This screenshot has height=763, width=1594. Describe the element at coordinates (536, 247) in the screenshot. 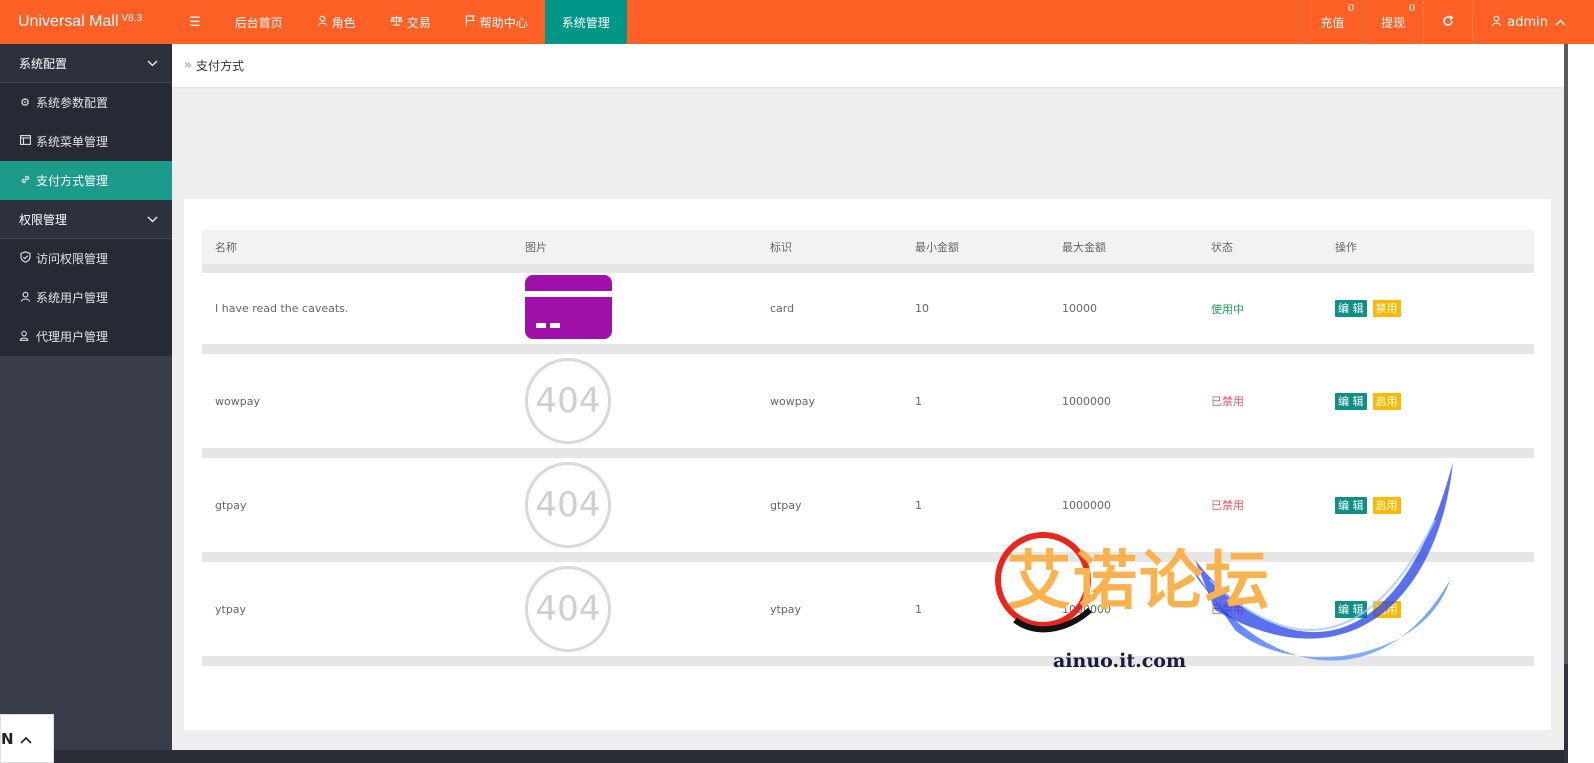

I see `column-header-image: 图片` at that location.